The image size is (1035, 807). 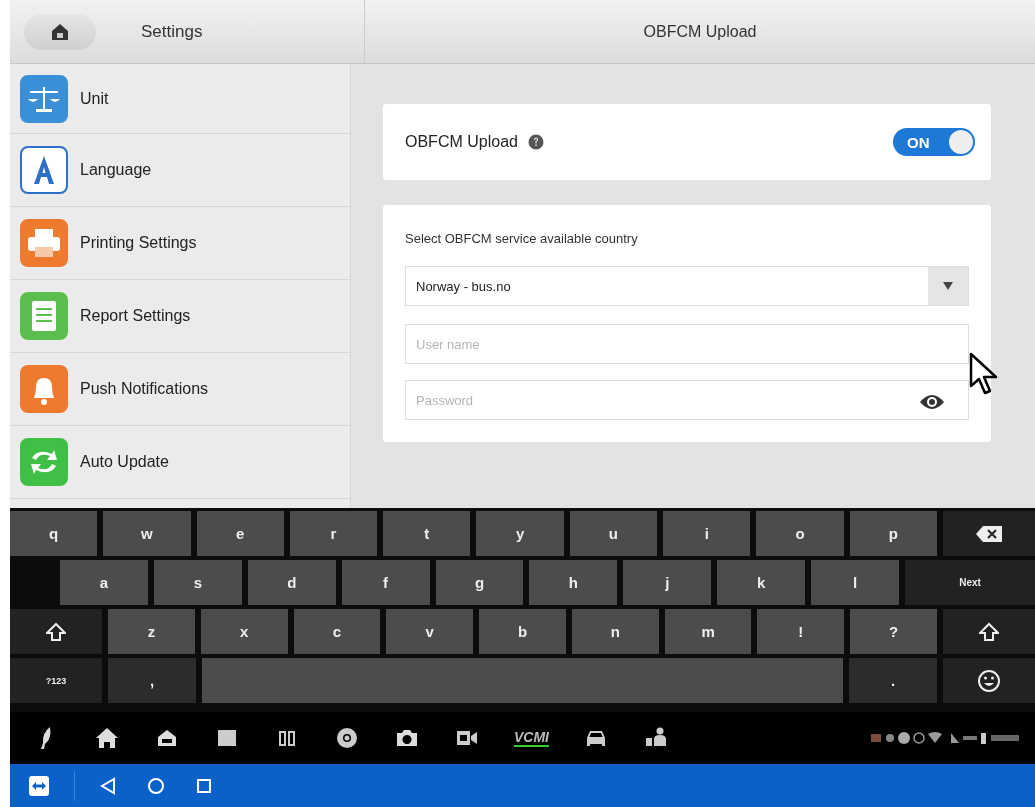 I want to click on key: ?, so click(x=894, y=631).